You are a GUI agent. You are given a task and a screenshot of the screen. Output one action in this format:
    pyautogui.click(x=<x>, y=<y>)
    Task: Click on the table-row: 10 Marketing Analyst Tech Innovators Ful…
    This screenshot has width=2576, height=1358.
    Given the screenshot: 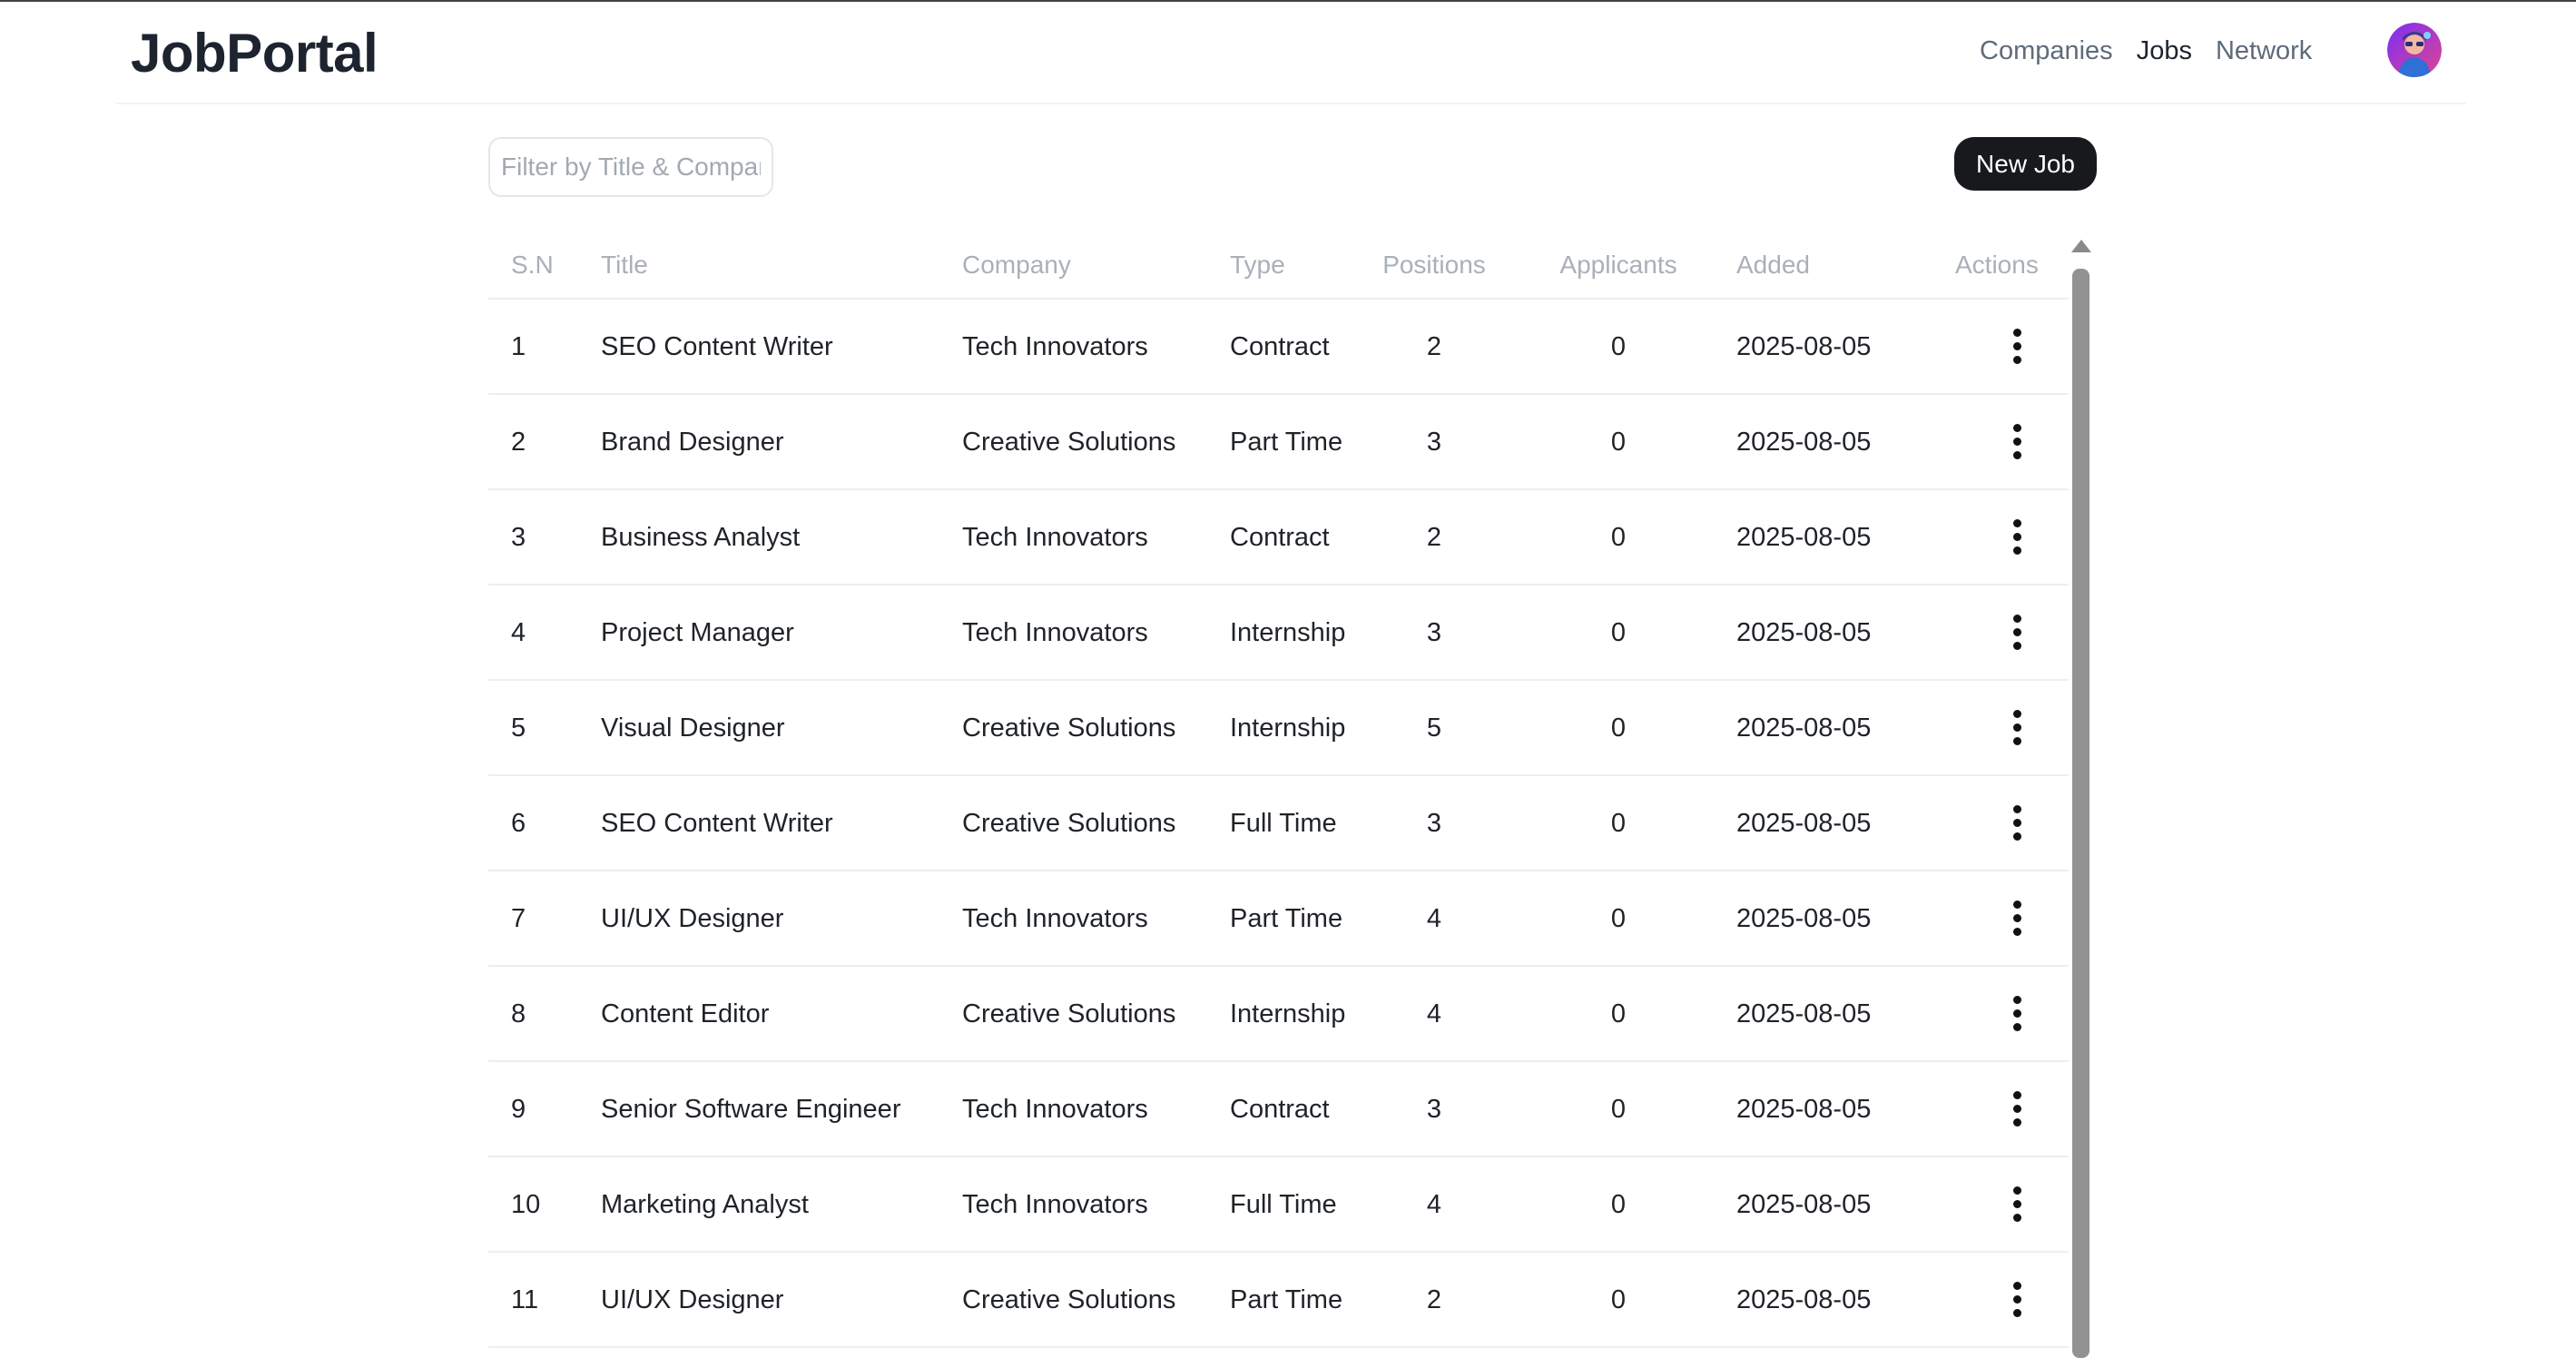 What is the action you would take?
    pyautogui.click(x=1278, y=1205)
    